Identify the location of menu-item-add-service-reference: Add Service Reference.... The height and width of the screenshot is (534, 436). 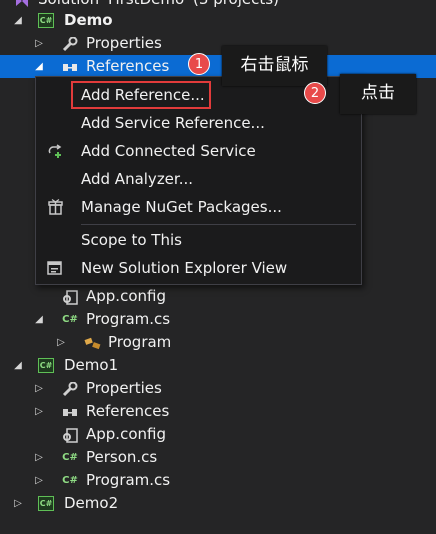
(198, 123).